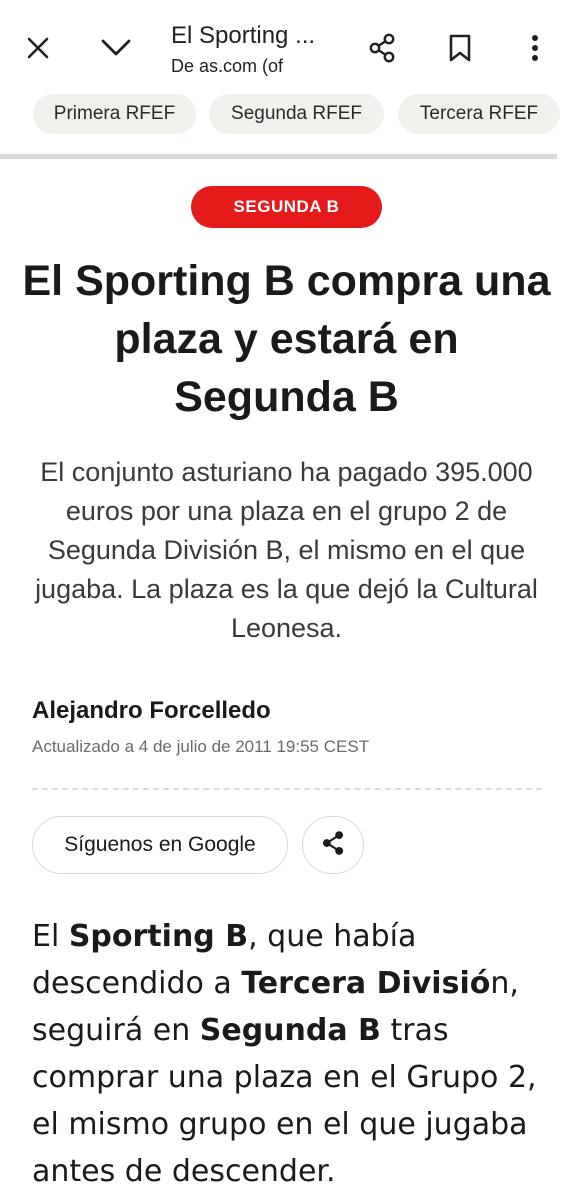 Image resolution: width=573 pixels, height=1200 pixels. What do you see at coordinates (38, 48) in the screenshot?
I see `close-icon` at bounding box center [38, 48].